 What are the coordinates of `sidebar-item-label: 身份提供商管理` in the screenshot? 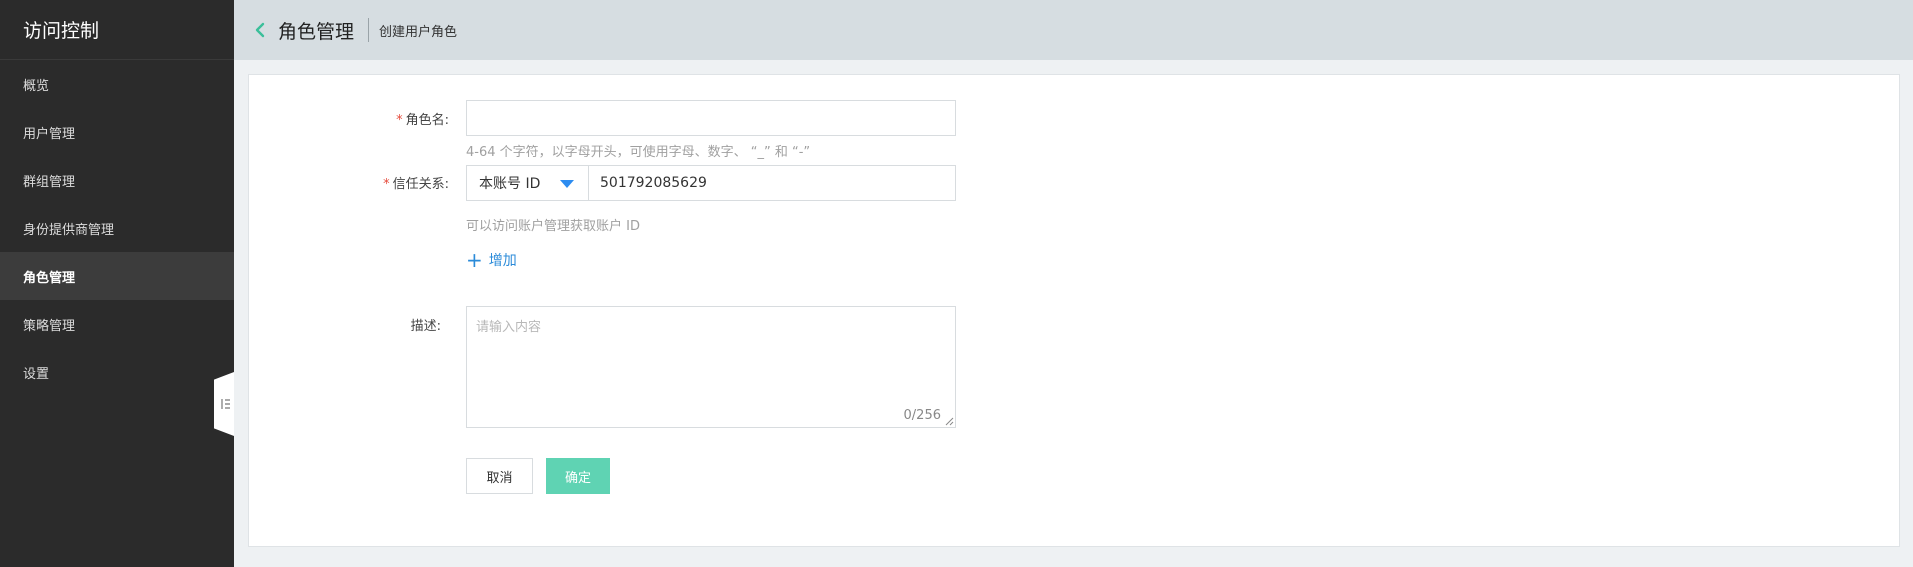 It's located at (69, 230).